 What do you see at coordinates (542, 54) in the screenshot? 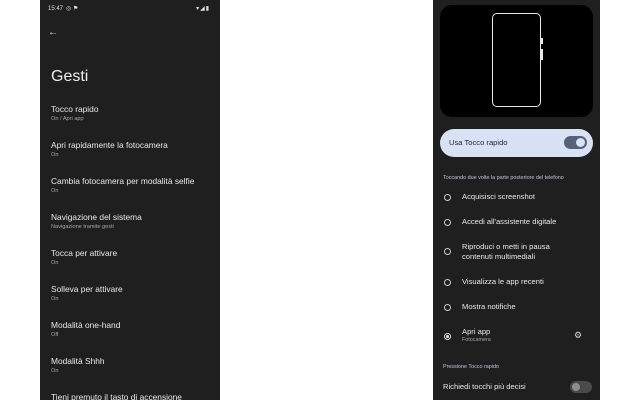
I see `phone-volume-button` at bounding box center [542, 54].